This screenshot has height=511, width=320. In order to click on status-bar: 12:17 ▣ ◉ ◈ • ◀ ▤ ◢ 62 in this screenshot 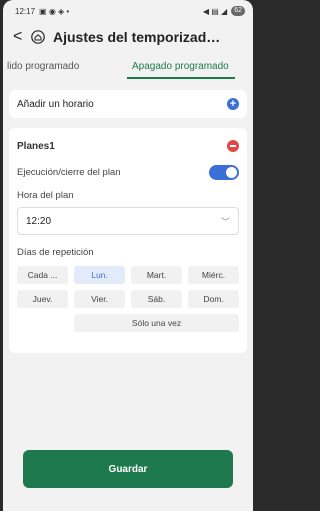, I will do `click(128, 11)`.